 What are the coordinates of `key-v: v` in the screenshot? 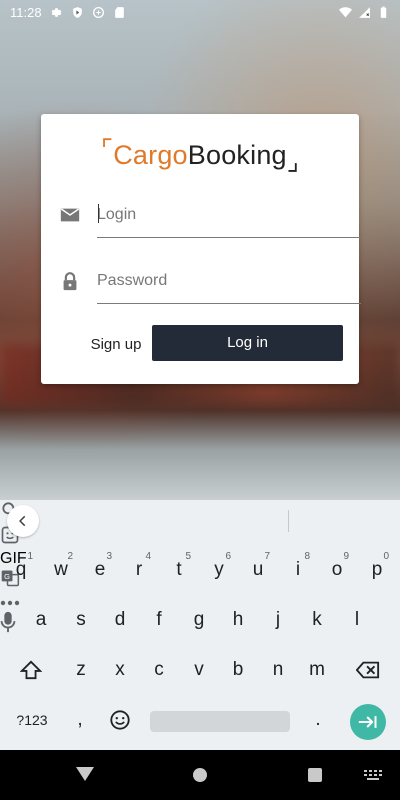 It's located at (199, 670).